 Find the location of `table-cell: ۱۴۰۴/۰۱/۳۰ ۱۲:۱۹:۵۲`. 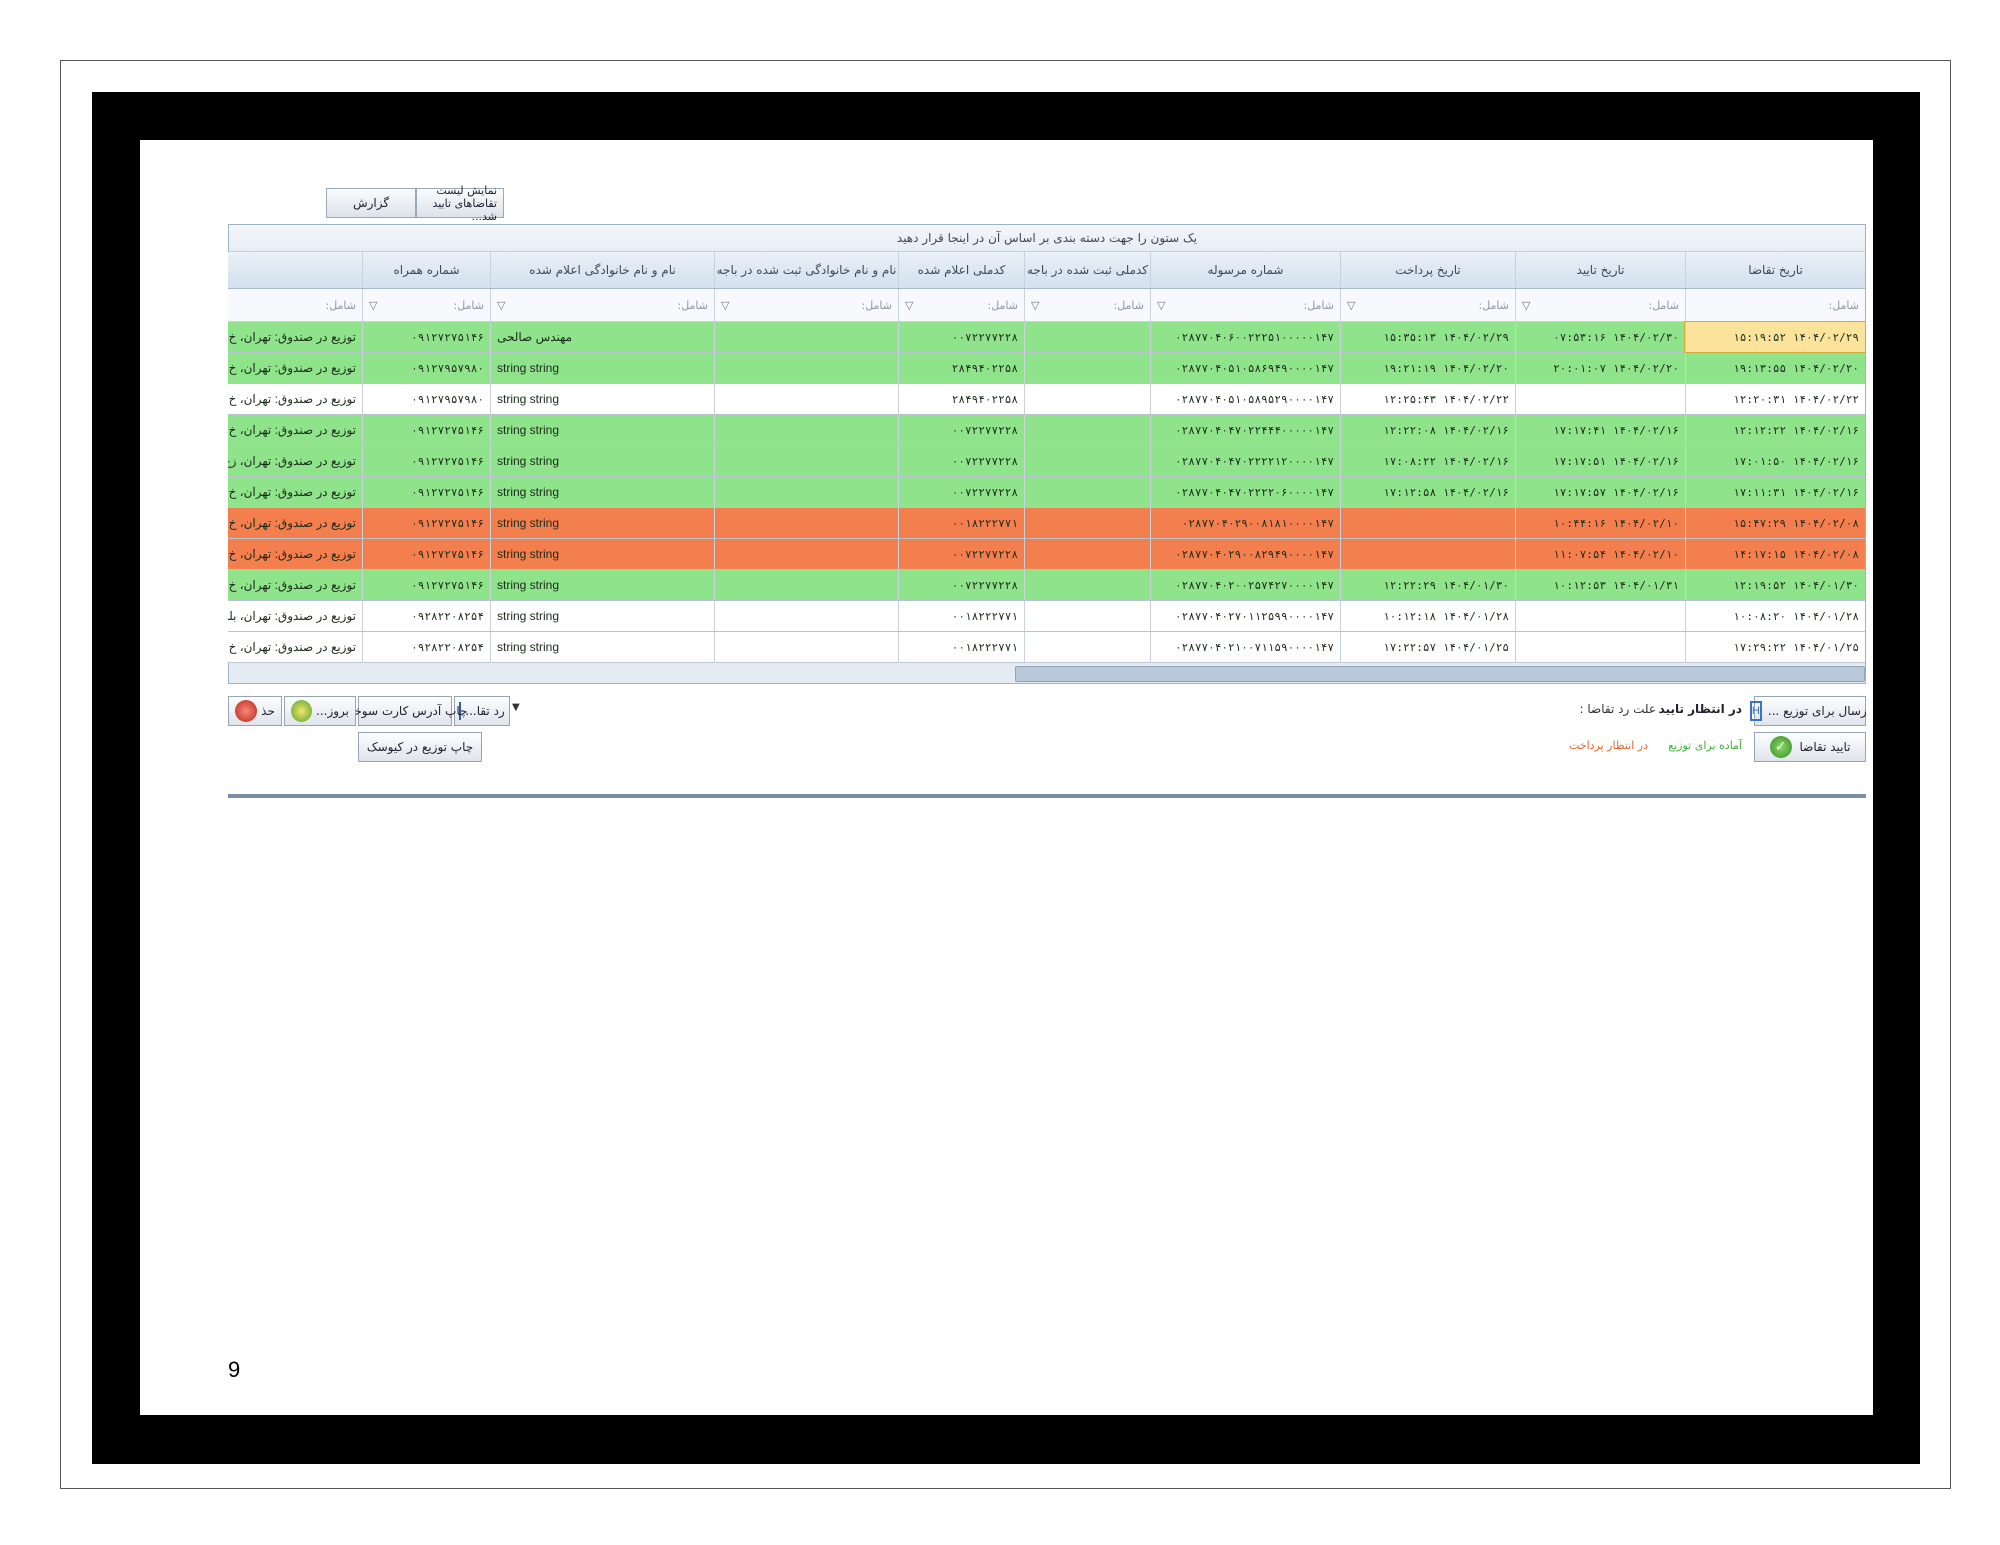

table-cell: ۱۴۰۴/۰۱/۳۰ ۱۲:۱۹:۵۲ is located at coordinates (1775, 585).